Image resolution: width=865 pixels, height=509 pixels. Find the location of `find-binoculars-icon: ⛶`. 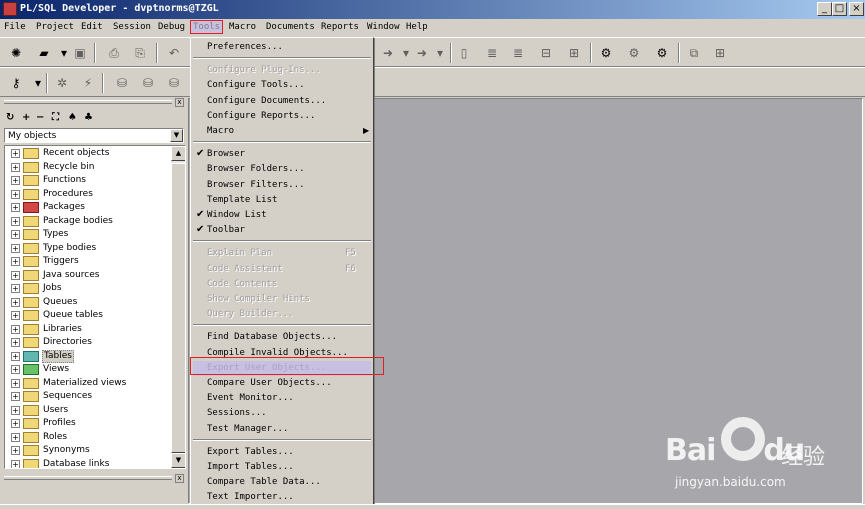

find-binoculars-icon: ⛶ is located at coordinates (55, 118).